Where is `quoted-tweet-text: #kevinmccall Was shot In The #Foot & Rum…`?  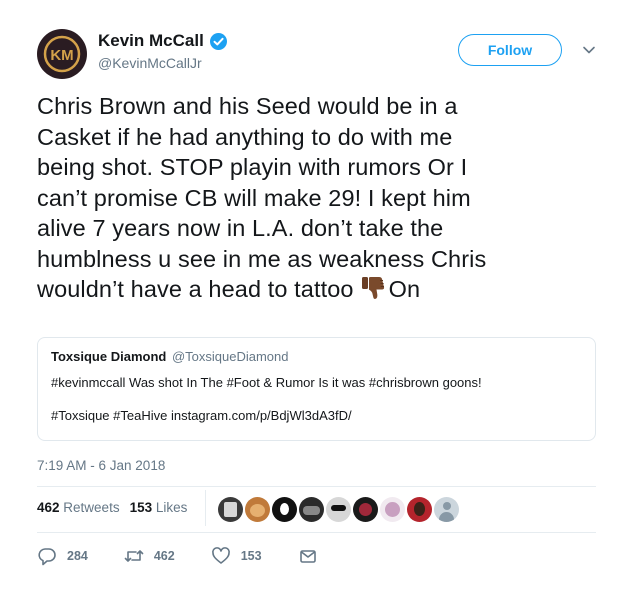 quoted-tweet-text: #kevinmccall Was shot In The #Foot & Rum… is located at coordinates (266, 382).